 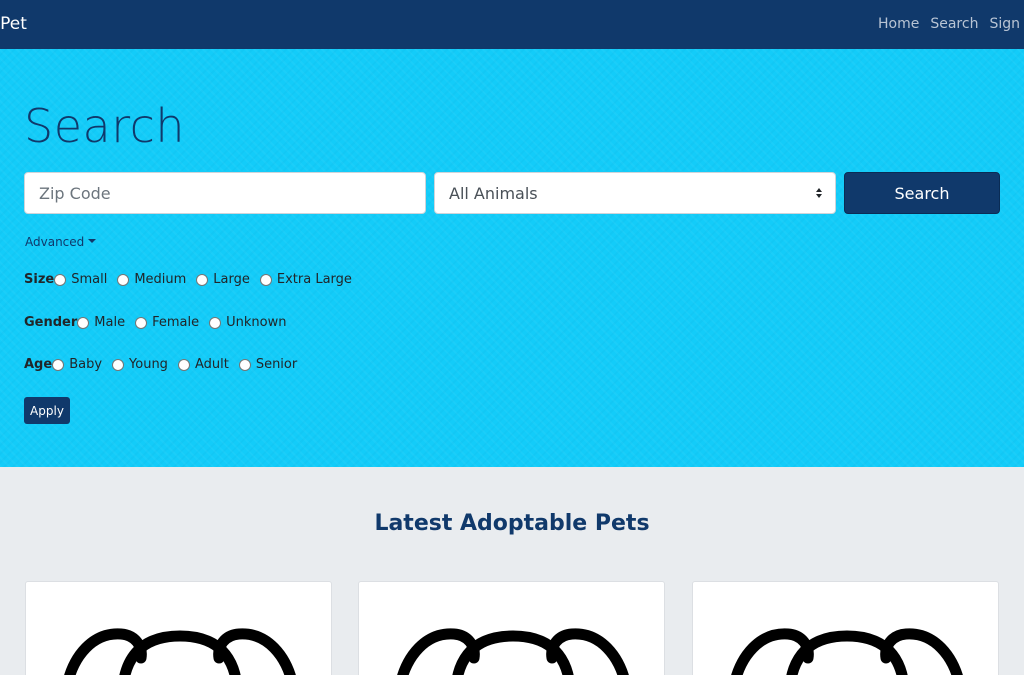 I want to click on size-small-label: Small, so click(x=89, y=279).